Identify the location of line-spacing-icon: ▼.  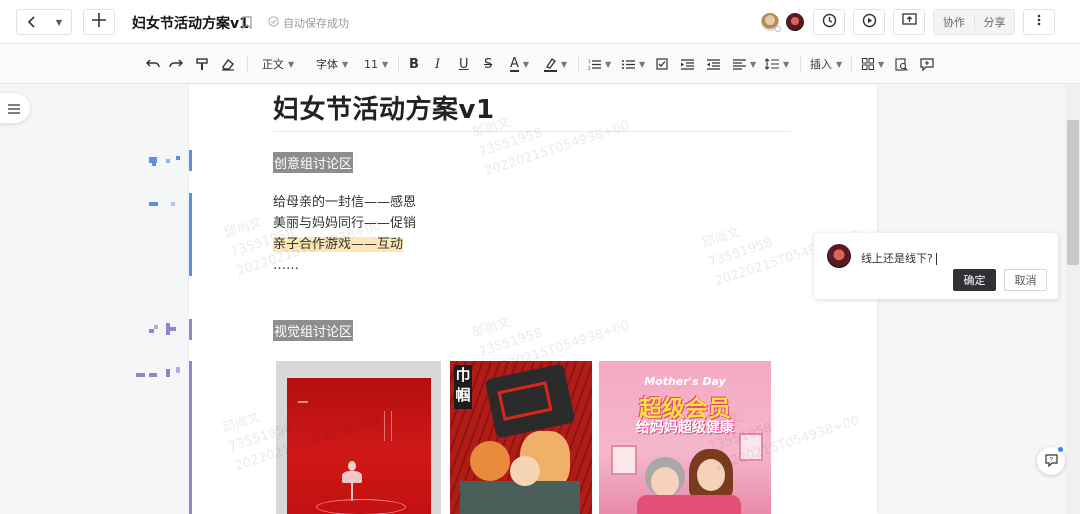
(777, 64).